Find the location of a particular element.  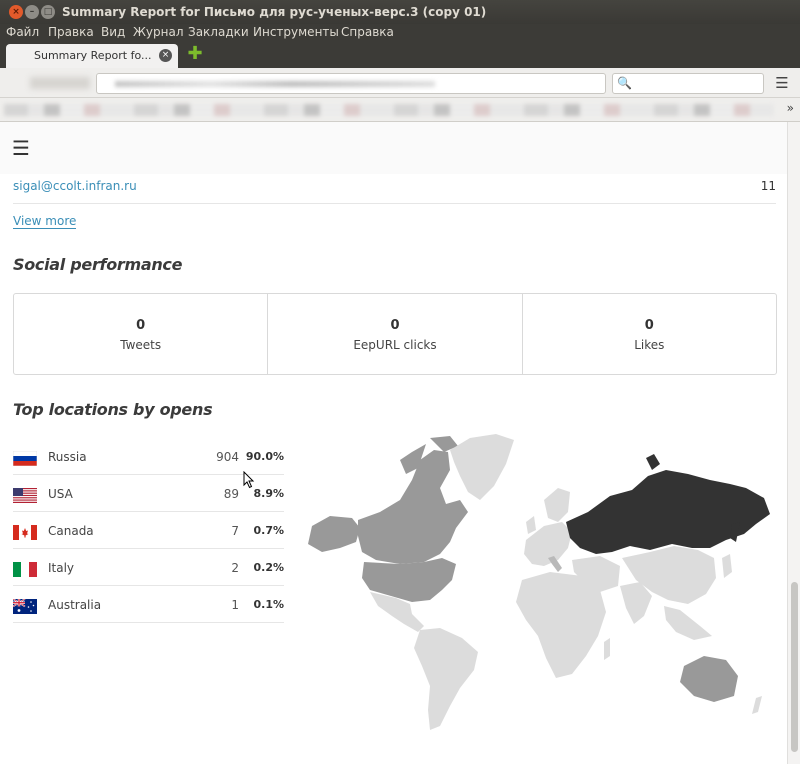

location-percent: 0.2% is located at coordinates (268, 567).